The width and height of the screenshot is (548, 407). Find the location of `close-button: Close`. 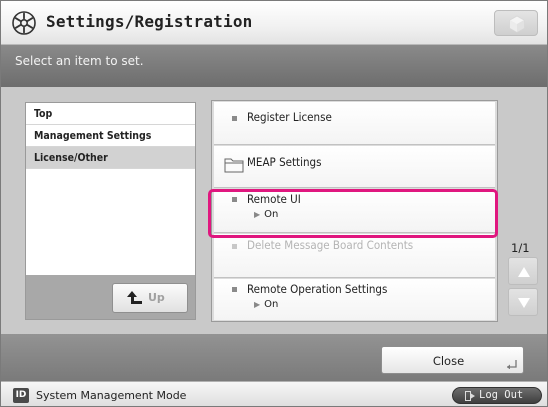

close-button: Close is located at coordinates (452, 360).